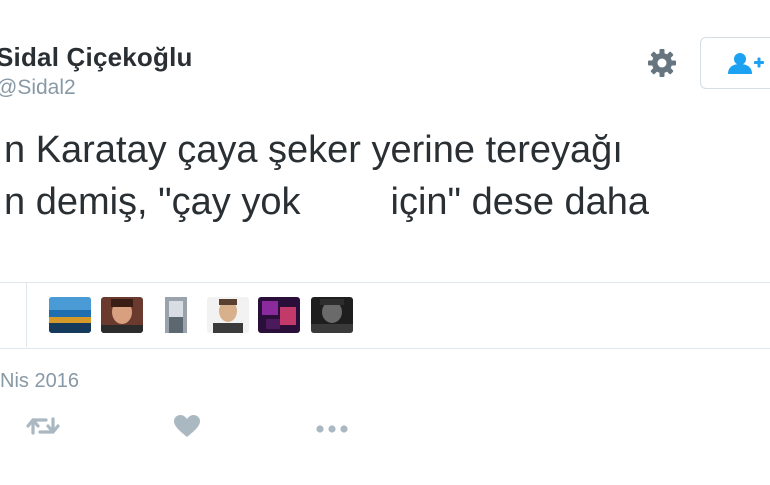 The height and width of the screenshot is (485, 770). What do you see at coordinates (520, 202) in the screenshot?
I see `tweet-text-segment: için" dese daha` at bounding box center [520, 202].